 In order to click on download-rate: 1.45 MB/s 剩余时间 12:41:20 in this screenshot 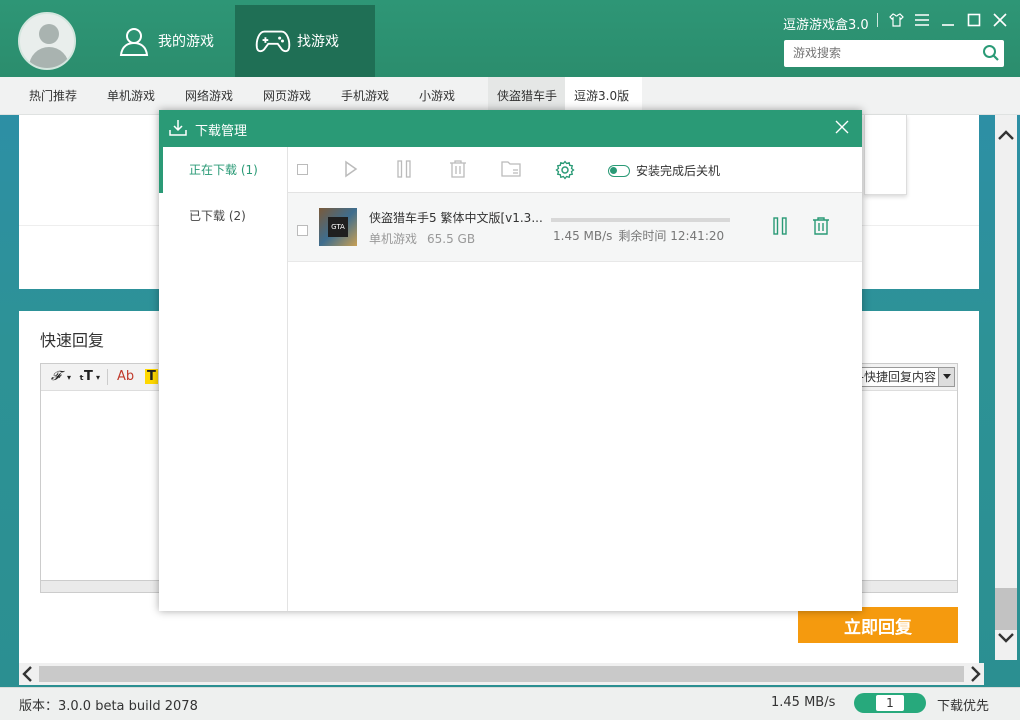, I will do `click(638, 235)`.